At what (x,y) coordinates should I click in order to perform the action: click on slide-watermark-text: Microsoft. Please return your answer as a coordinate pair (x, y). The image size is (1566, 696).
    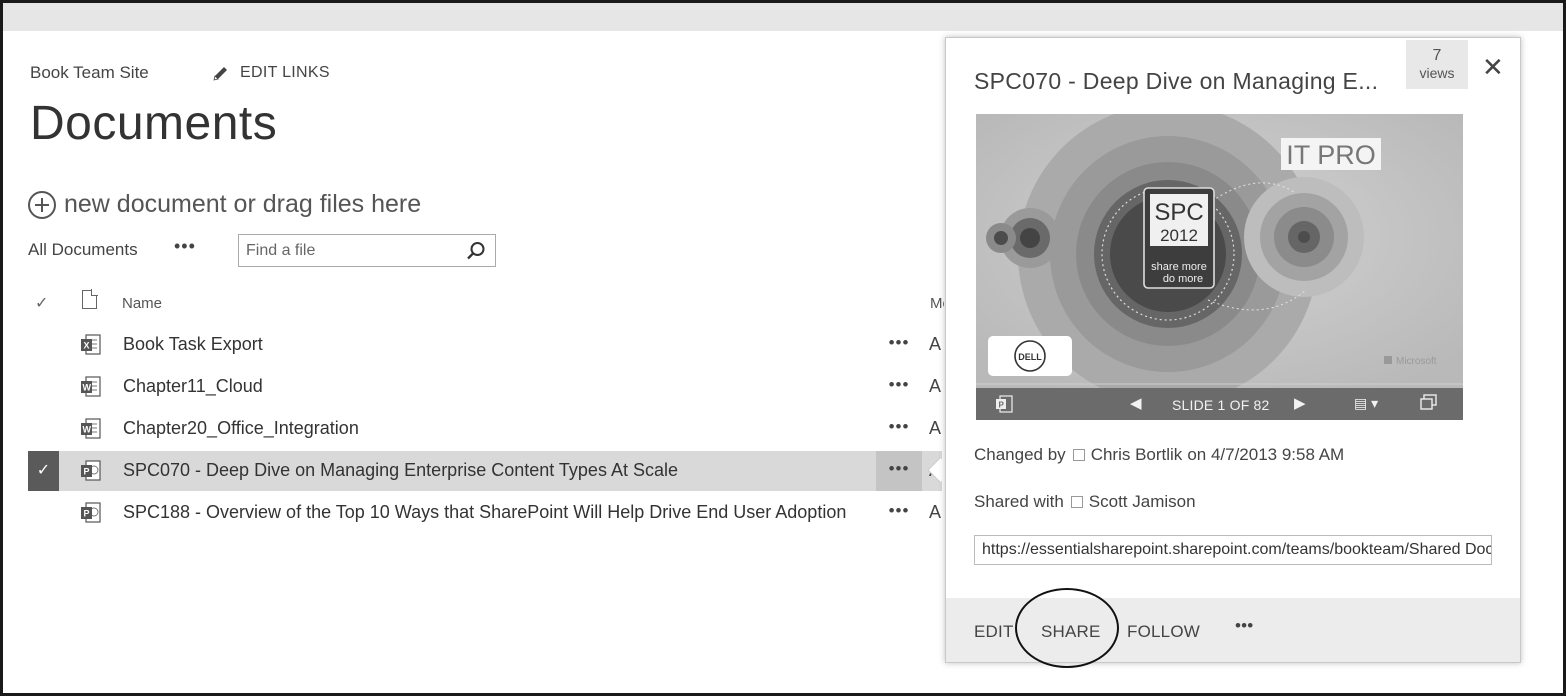
    Looking at the image, I should click on (1416, 361).